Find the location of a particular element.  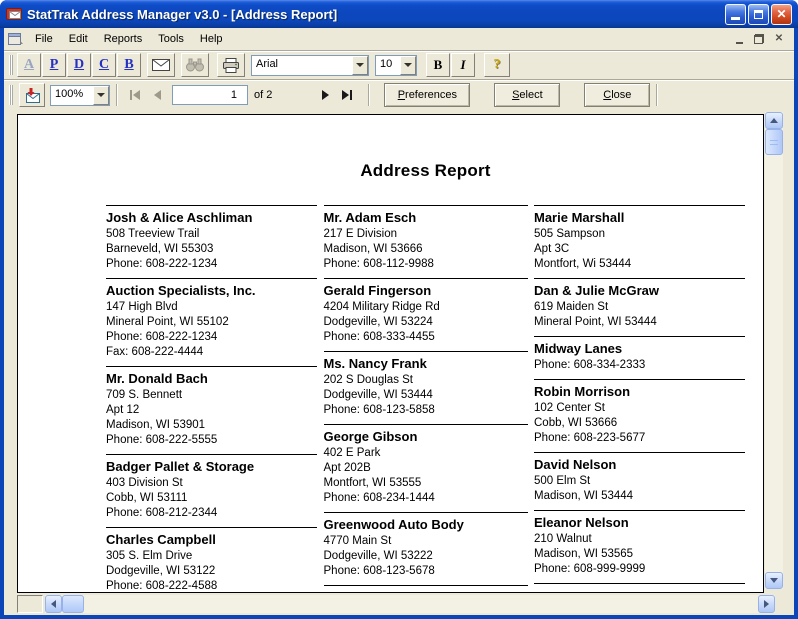

preferences-button: Preferences is located at coordinates (427, 95).